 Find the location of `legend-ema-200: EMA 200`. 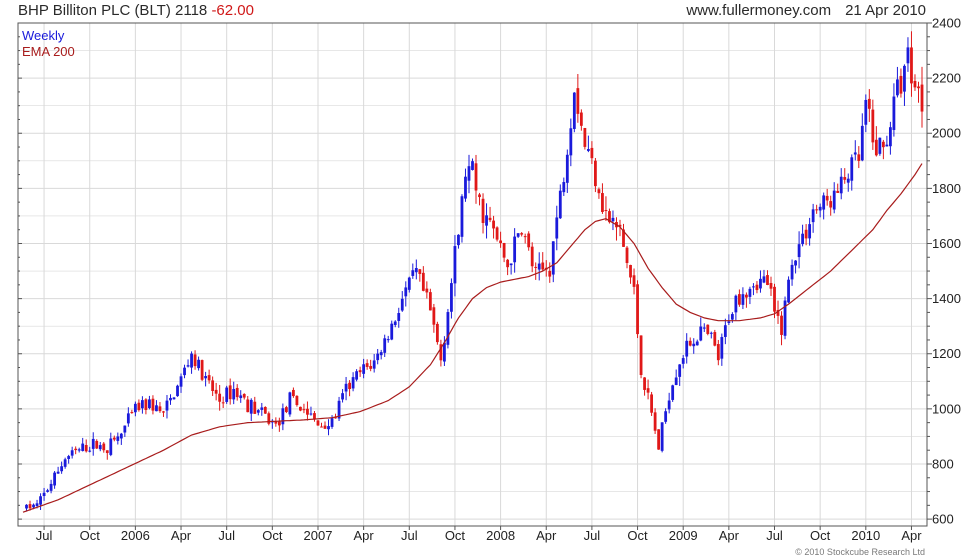

legend-ema-200: EMA 200 is located at coordinates (48, 51).